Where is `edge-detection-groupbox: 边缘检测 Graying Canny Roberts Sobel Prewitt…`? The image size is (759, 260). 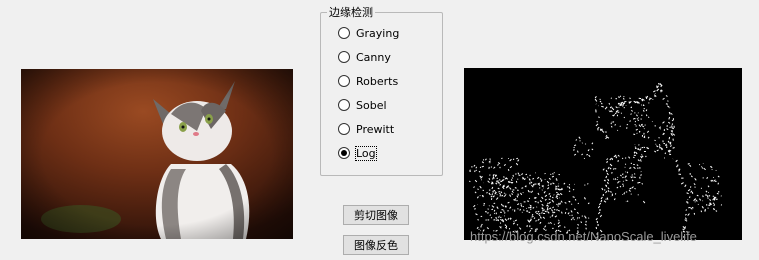
edge-detection-groupbox: 边缘检测 Graying Canny Roberts Sobel Prewitt… is located at coordinates (381, 91).